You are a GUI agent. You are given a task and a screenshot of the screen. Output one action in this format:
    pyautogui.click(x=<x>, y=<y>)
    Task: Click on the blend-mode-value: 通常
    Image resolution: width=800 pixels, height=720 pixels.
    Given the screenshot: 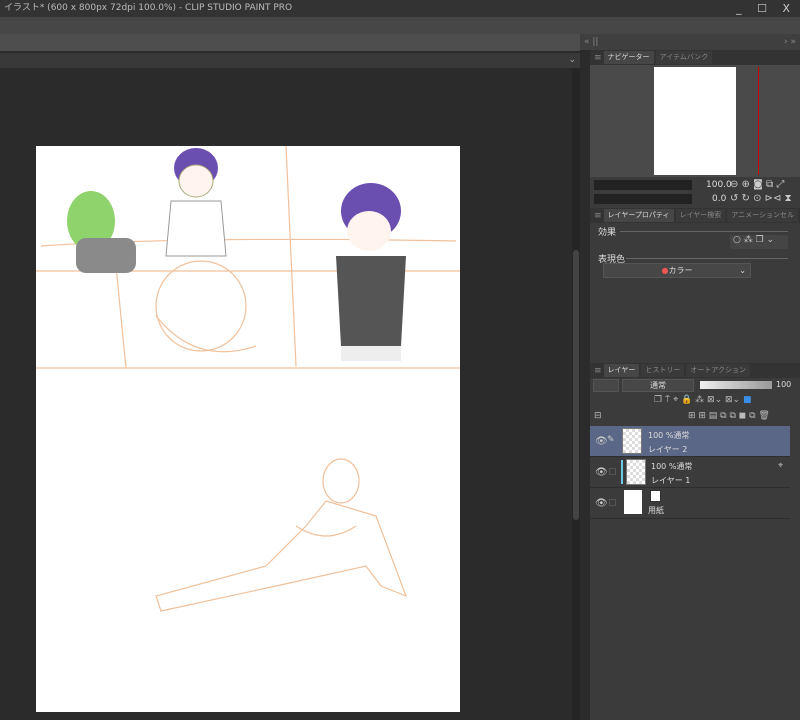 What is the action you would take?
    pyautogui.click(x=658, y=385)
    